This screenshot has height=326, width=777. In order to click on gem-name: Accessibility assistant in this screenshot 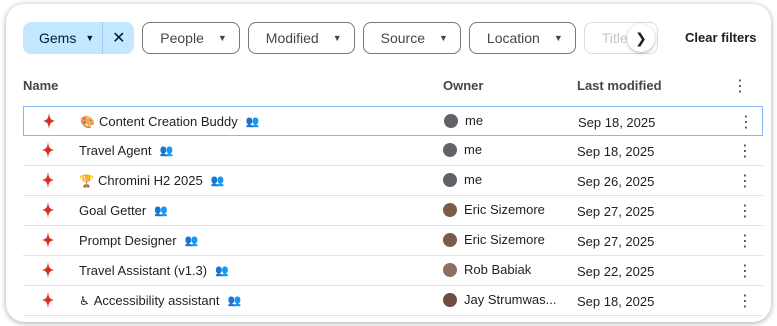, I will do `click(156, 300)`.